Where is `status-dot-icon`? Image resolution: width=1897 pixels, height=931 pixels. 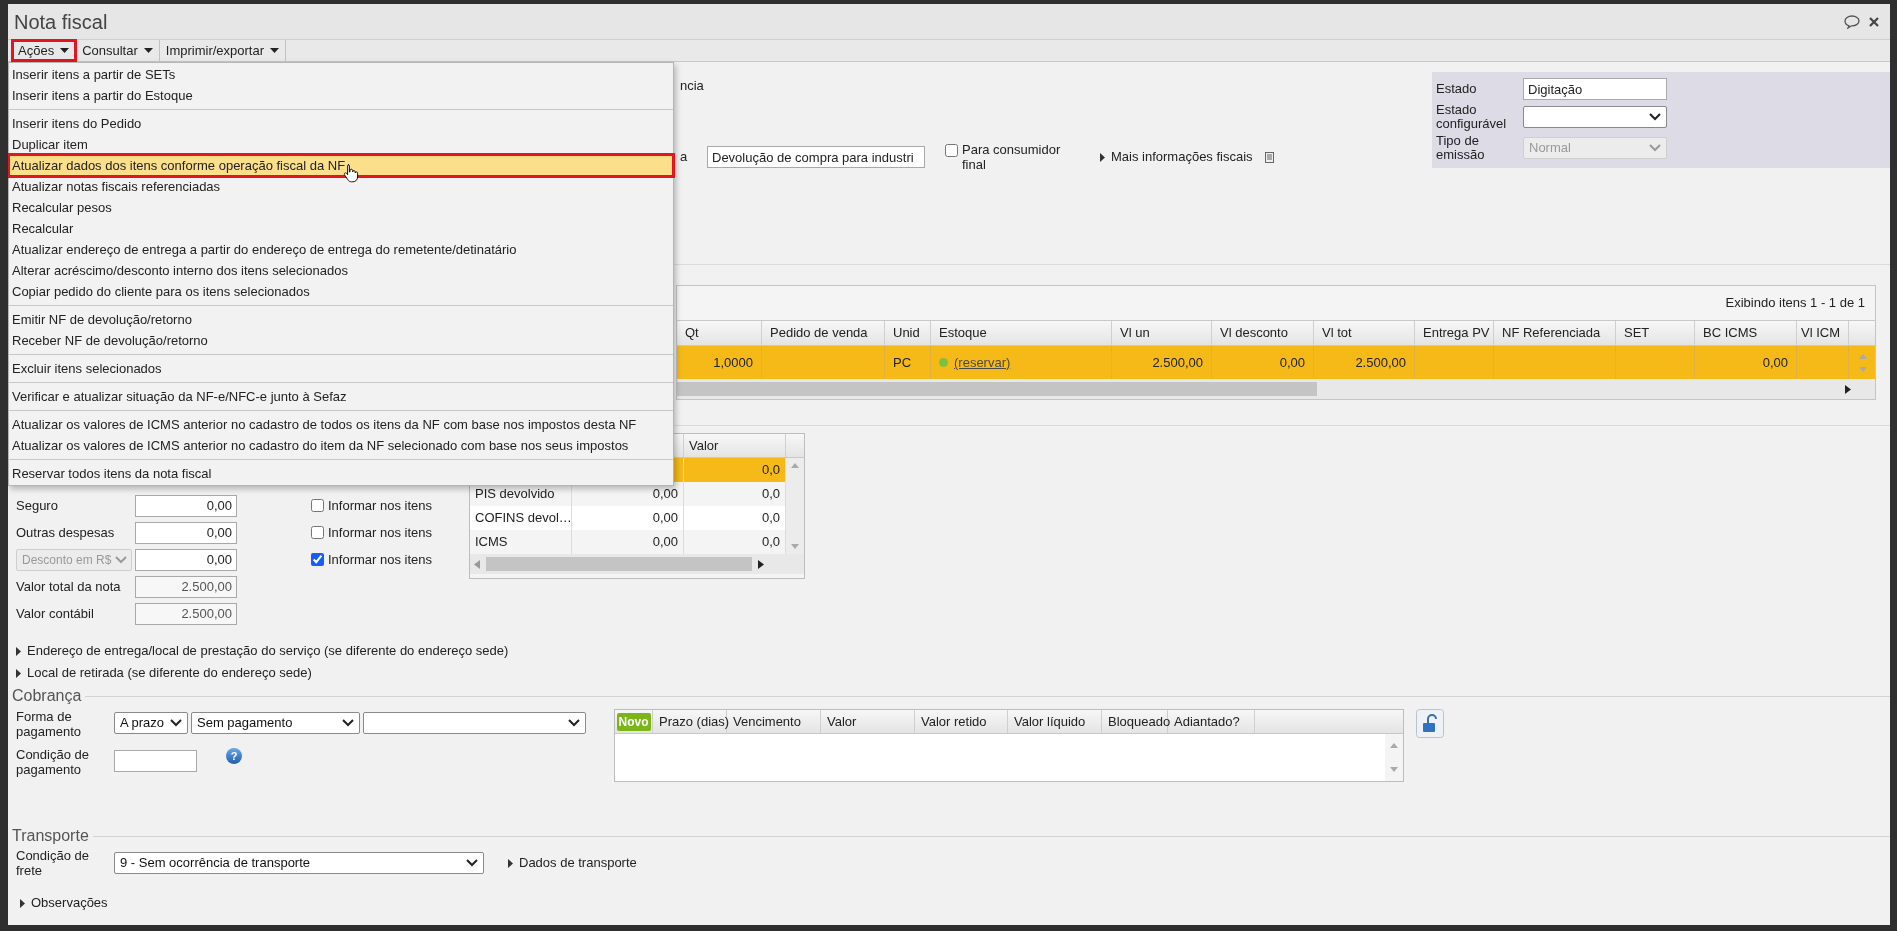 status-dot-icon is located at coordinates (943, 362).